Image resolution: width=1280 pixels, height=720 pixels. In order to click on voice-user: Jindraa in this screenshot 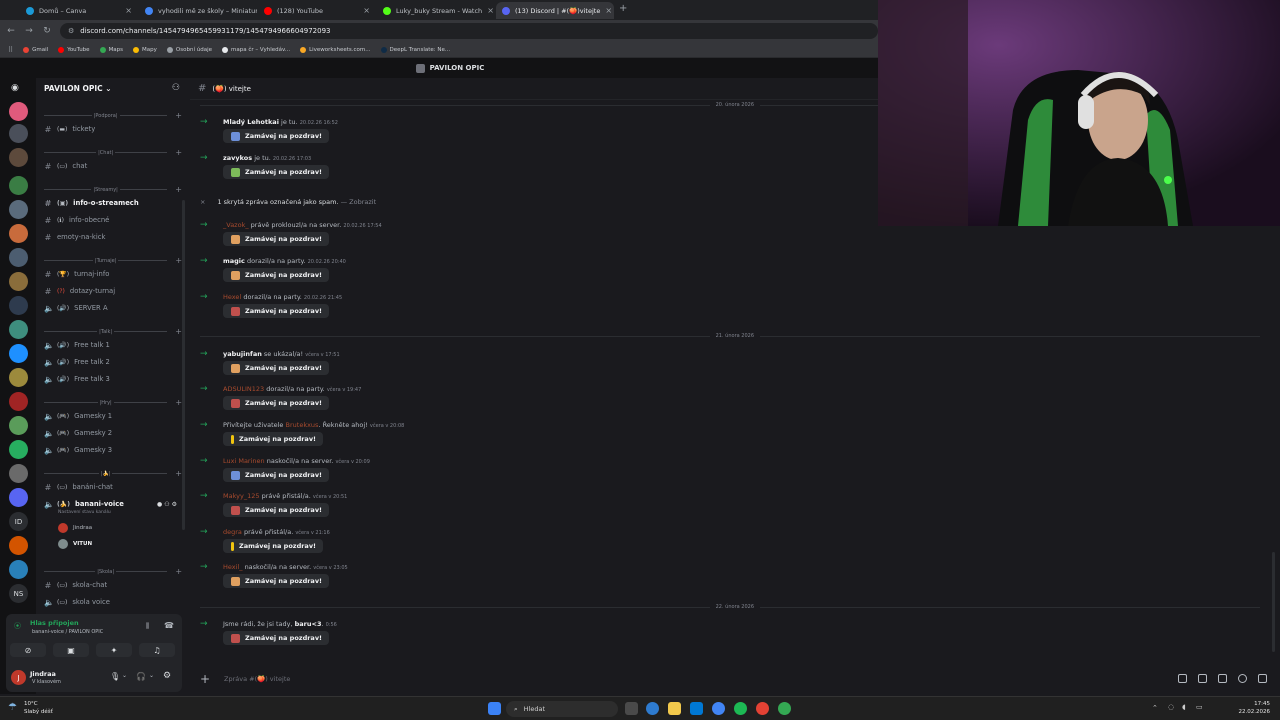, I will do `click(75, 528)`.